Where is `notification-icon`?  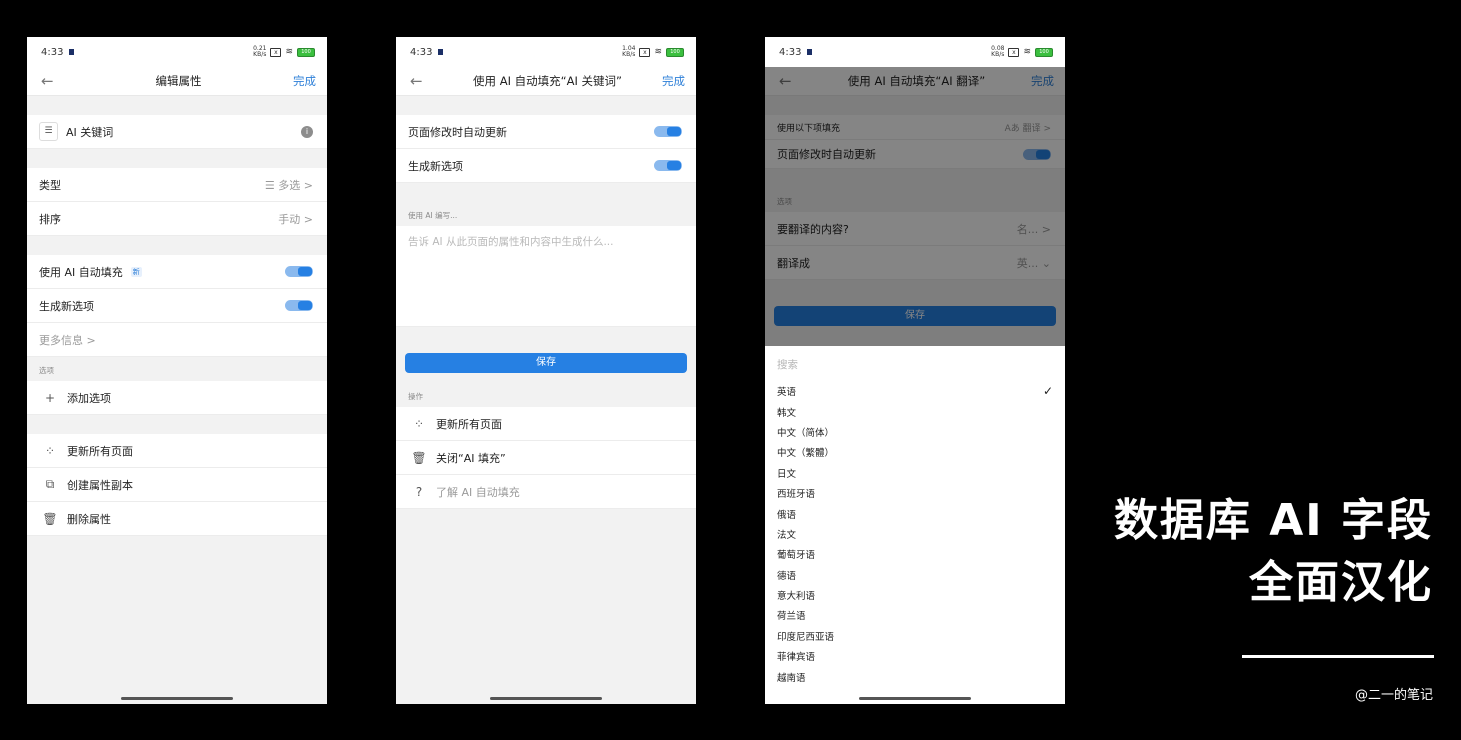 notification-icon is located at coordinates (810, 52).